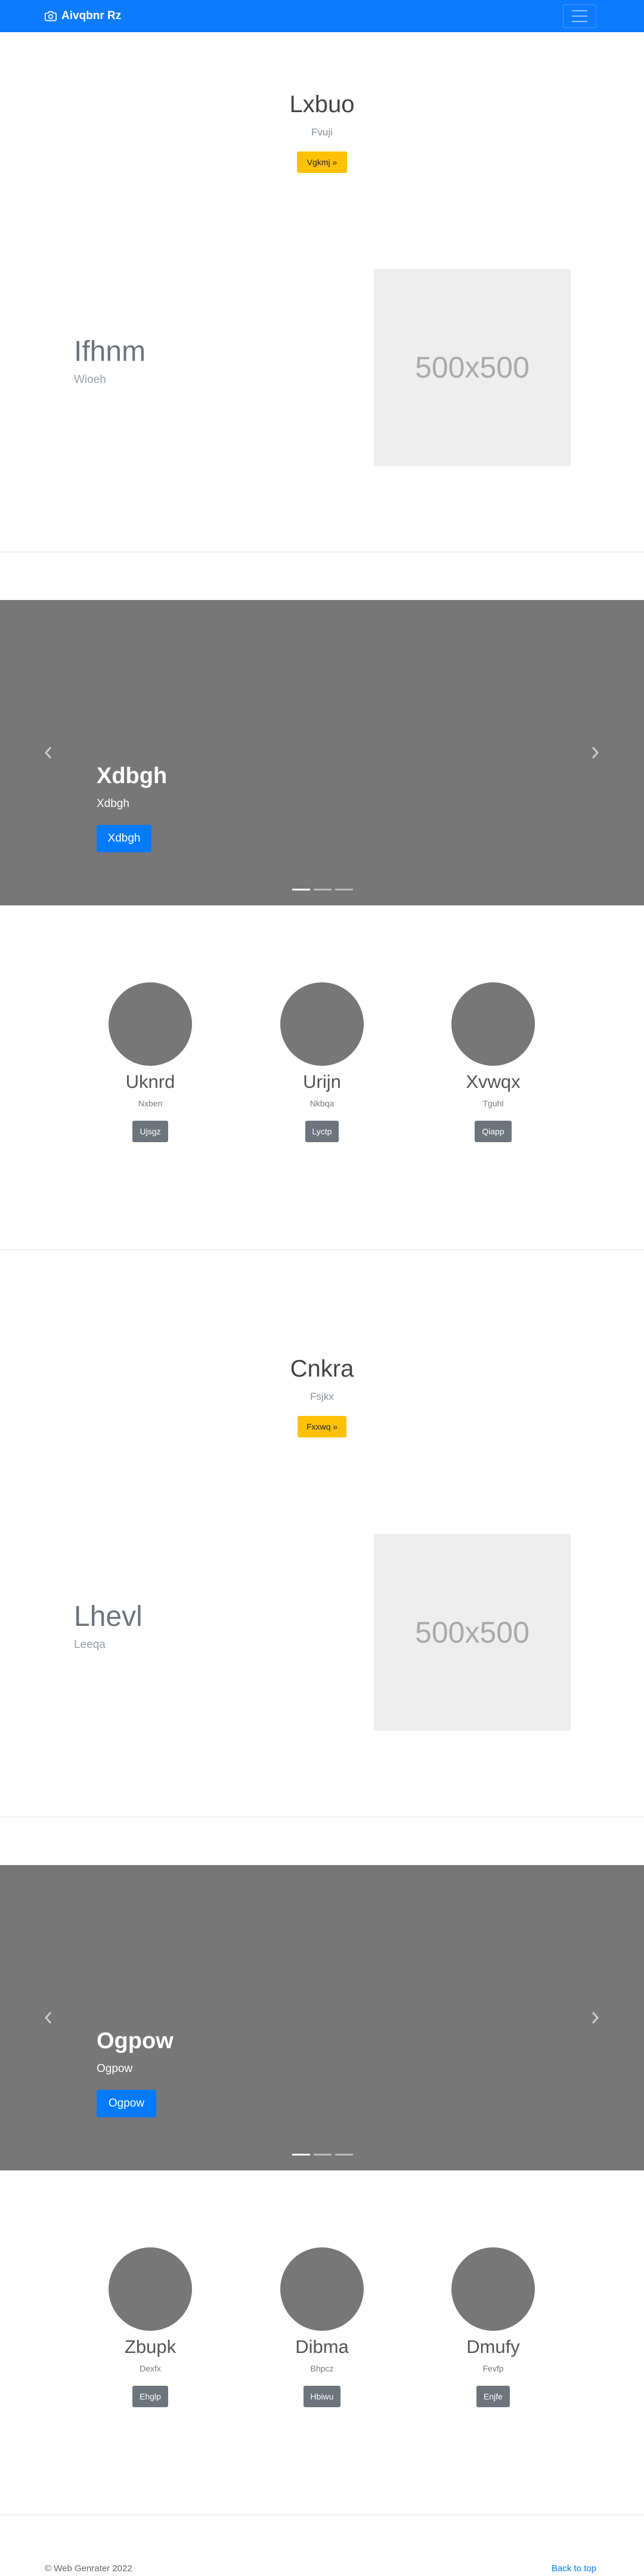 Image resolution: width=644 pixels, height=2576 pixels. What do you see at coordinates (493, 2396) in the screenshot?
I see `member-button: Enjfe` at bounding box center [493, 2396].